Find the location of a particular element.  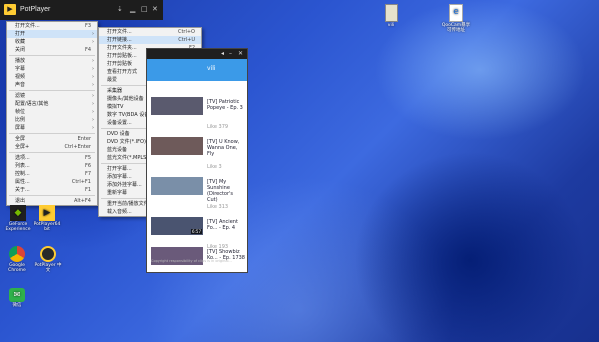

maximize-icon: □ is located at coordinates (144, 9).